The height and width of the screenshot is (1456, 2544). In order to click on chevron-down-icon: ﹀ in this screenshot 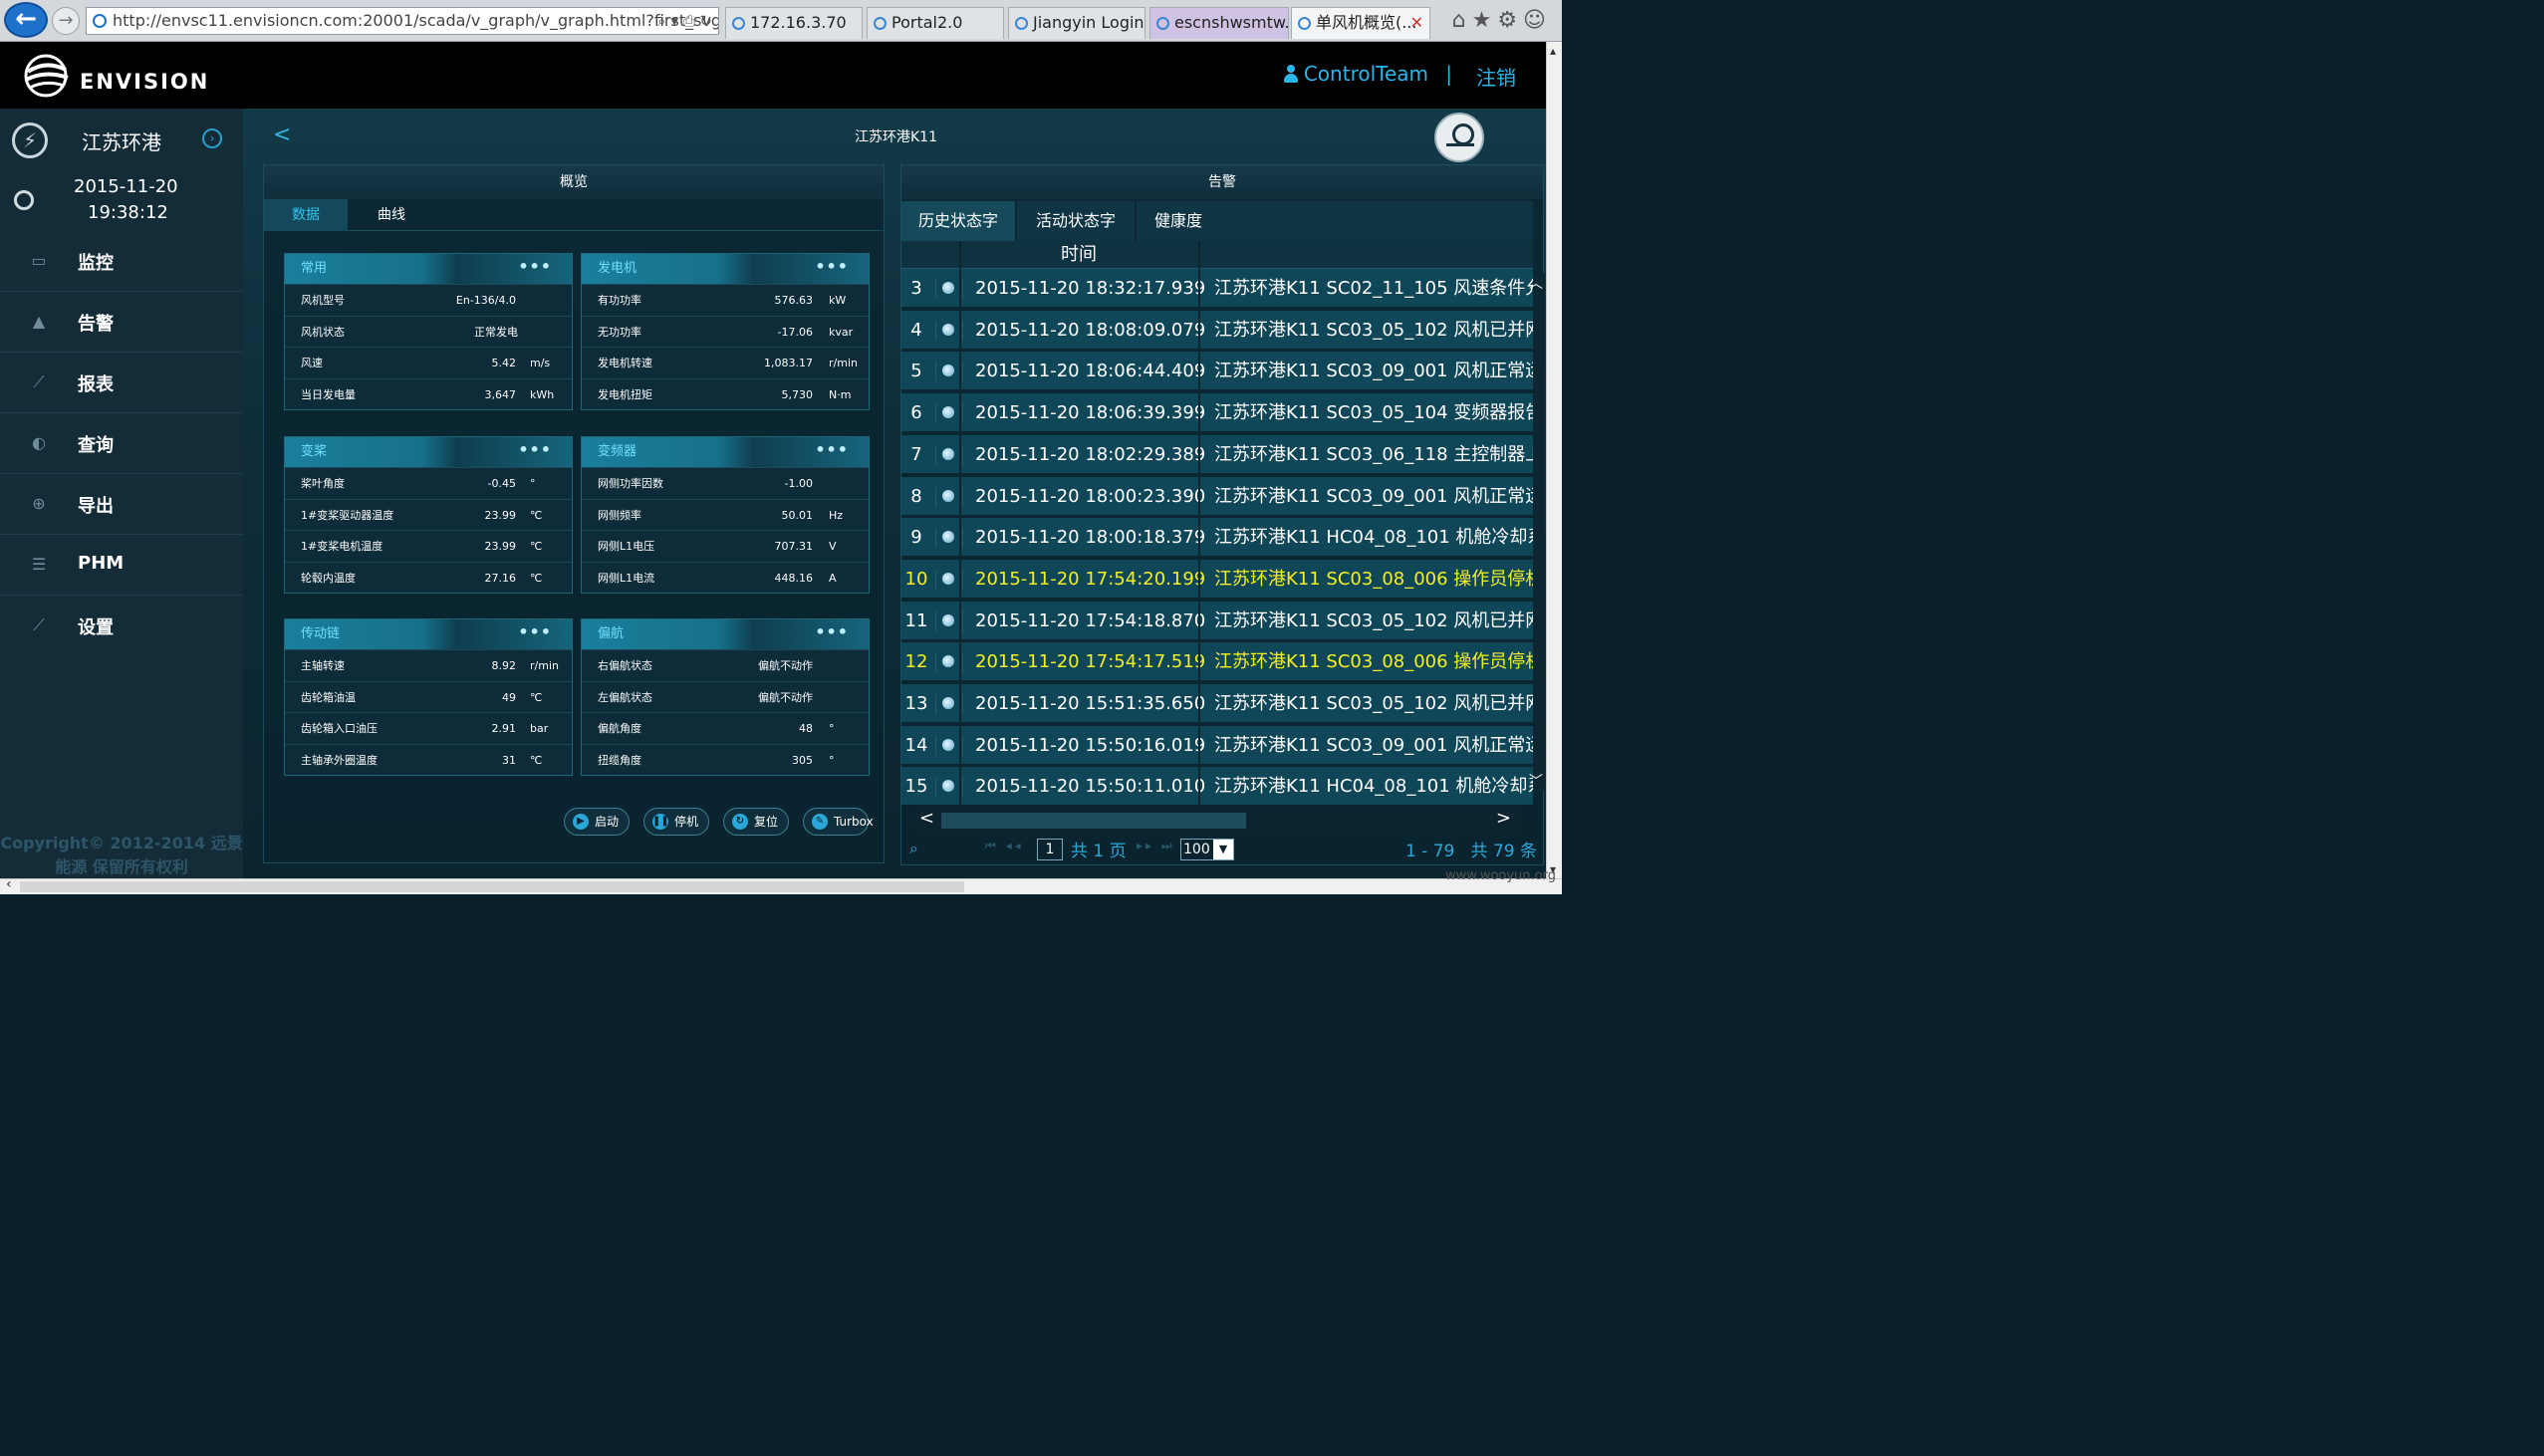, I will do `click(1536, 781)`.